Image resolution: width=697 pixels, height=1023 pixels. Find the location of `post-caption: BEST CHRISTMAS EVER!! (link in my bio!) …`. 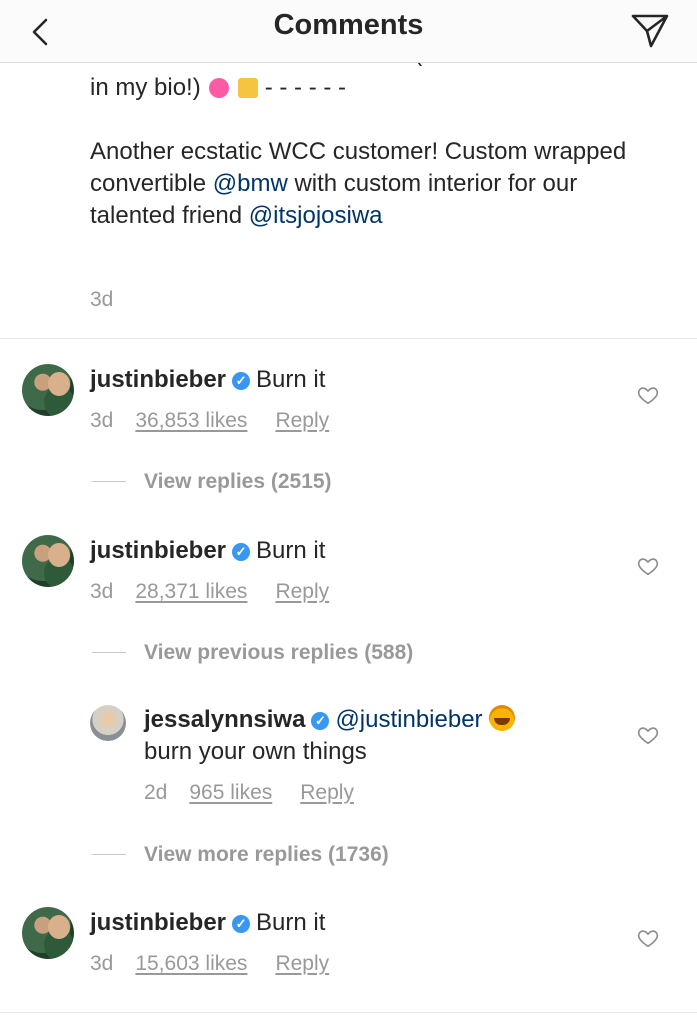

post-caption: BEST CHRISTMAS EVER!! (link in my bio!) … is located at coordinates (370, 141).